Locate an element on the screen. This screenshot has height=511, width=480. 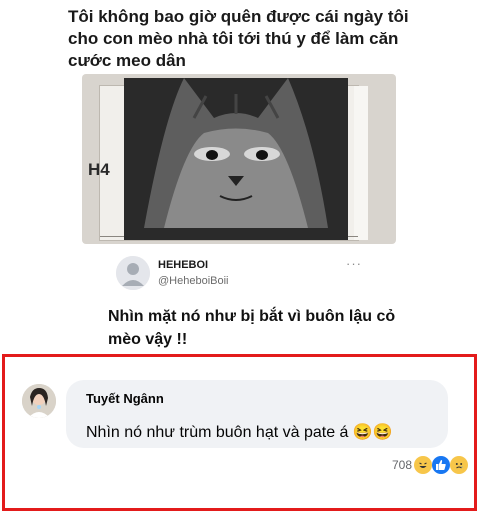
cat-face-icon is located at coordinates (236, 159).